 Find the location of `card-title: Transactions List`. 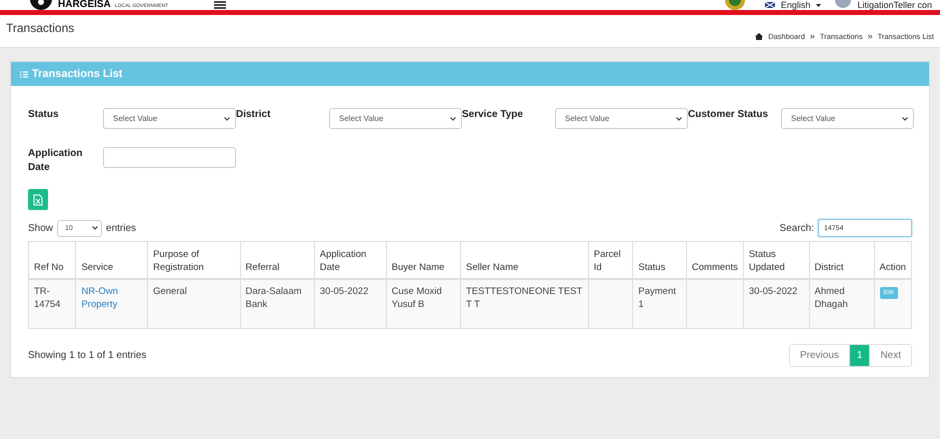

card-title: Transactions List is located at coordinates (77, 74).